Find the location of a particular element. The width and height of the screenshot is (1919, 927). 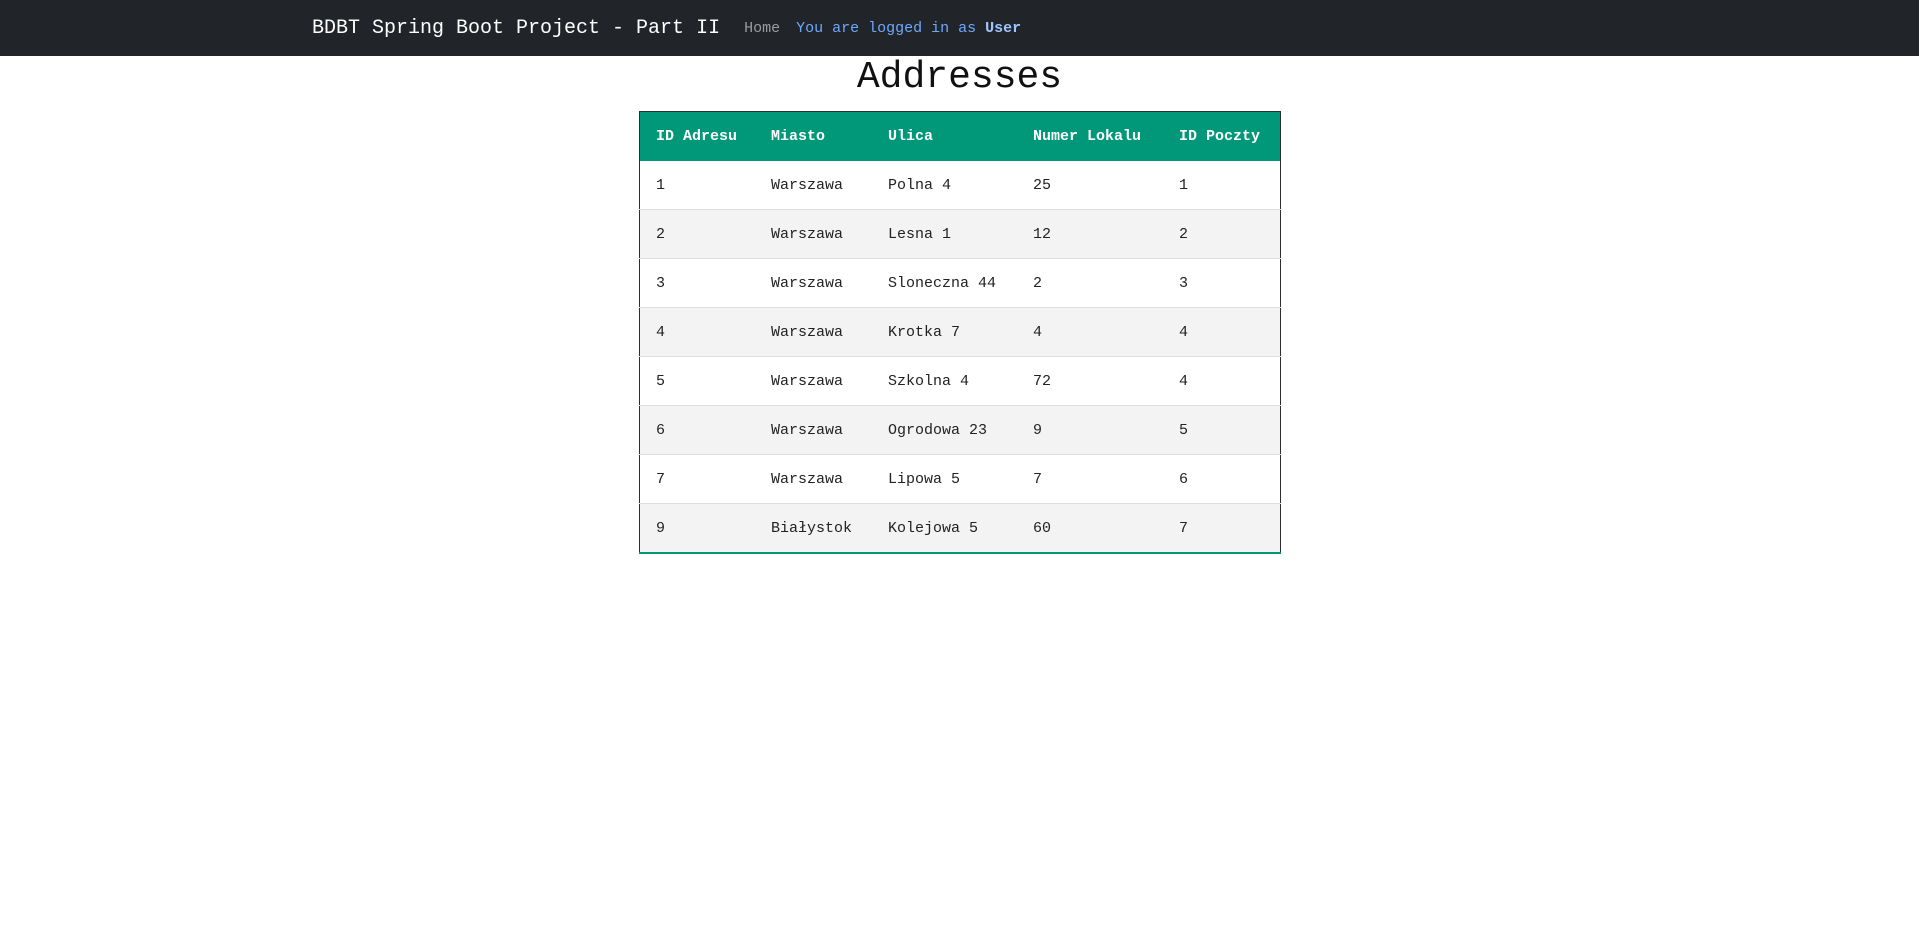

table-row: 6 Warszawa Ogrodowa 23 9 5 is located at coordinates (960, 430).